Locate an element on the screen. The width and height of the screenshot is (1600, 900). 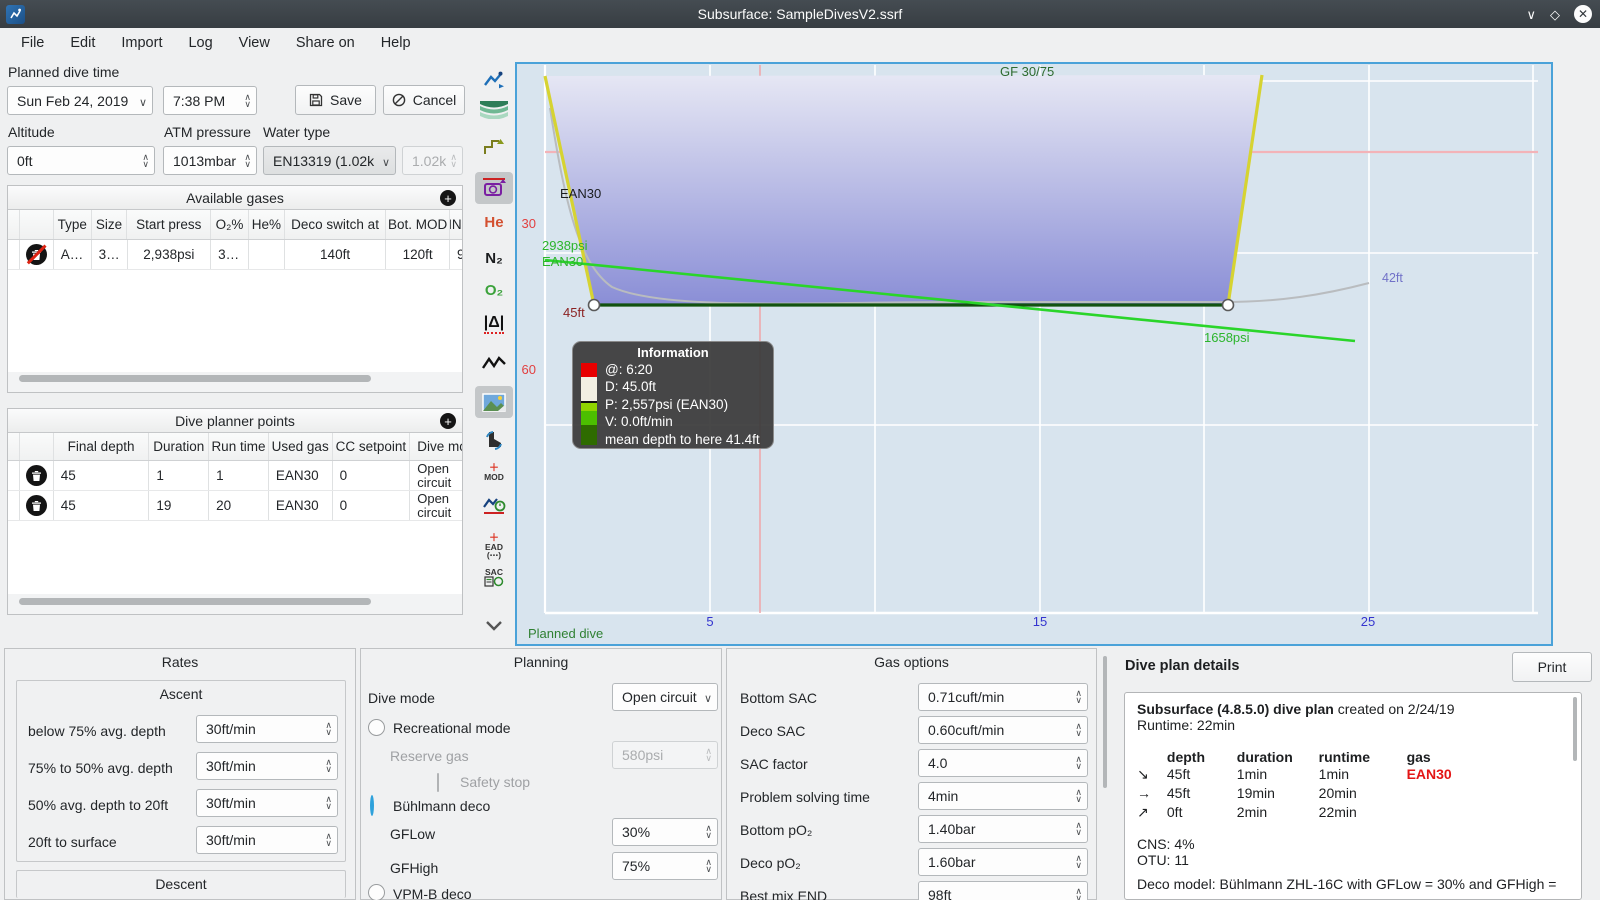
gases-hscrollbar is located at coordinates (195, 378).